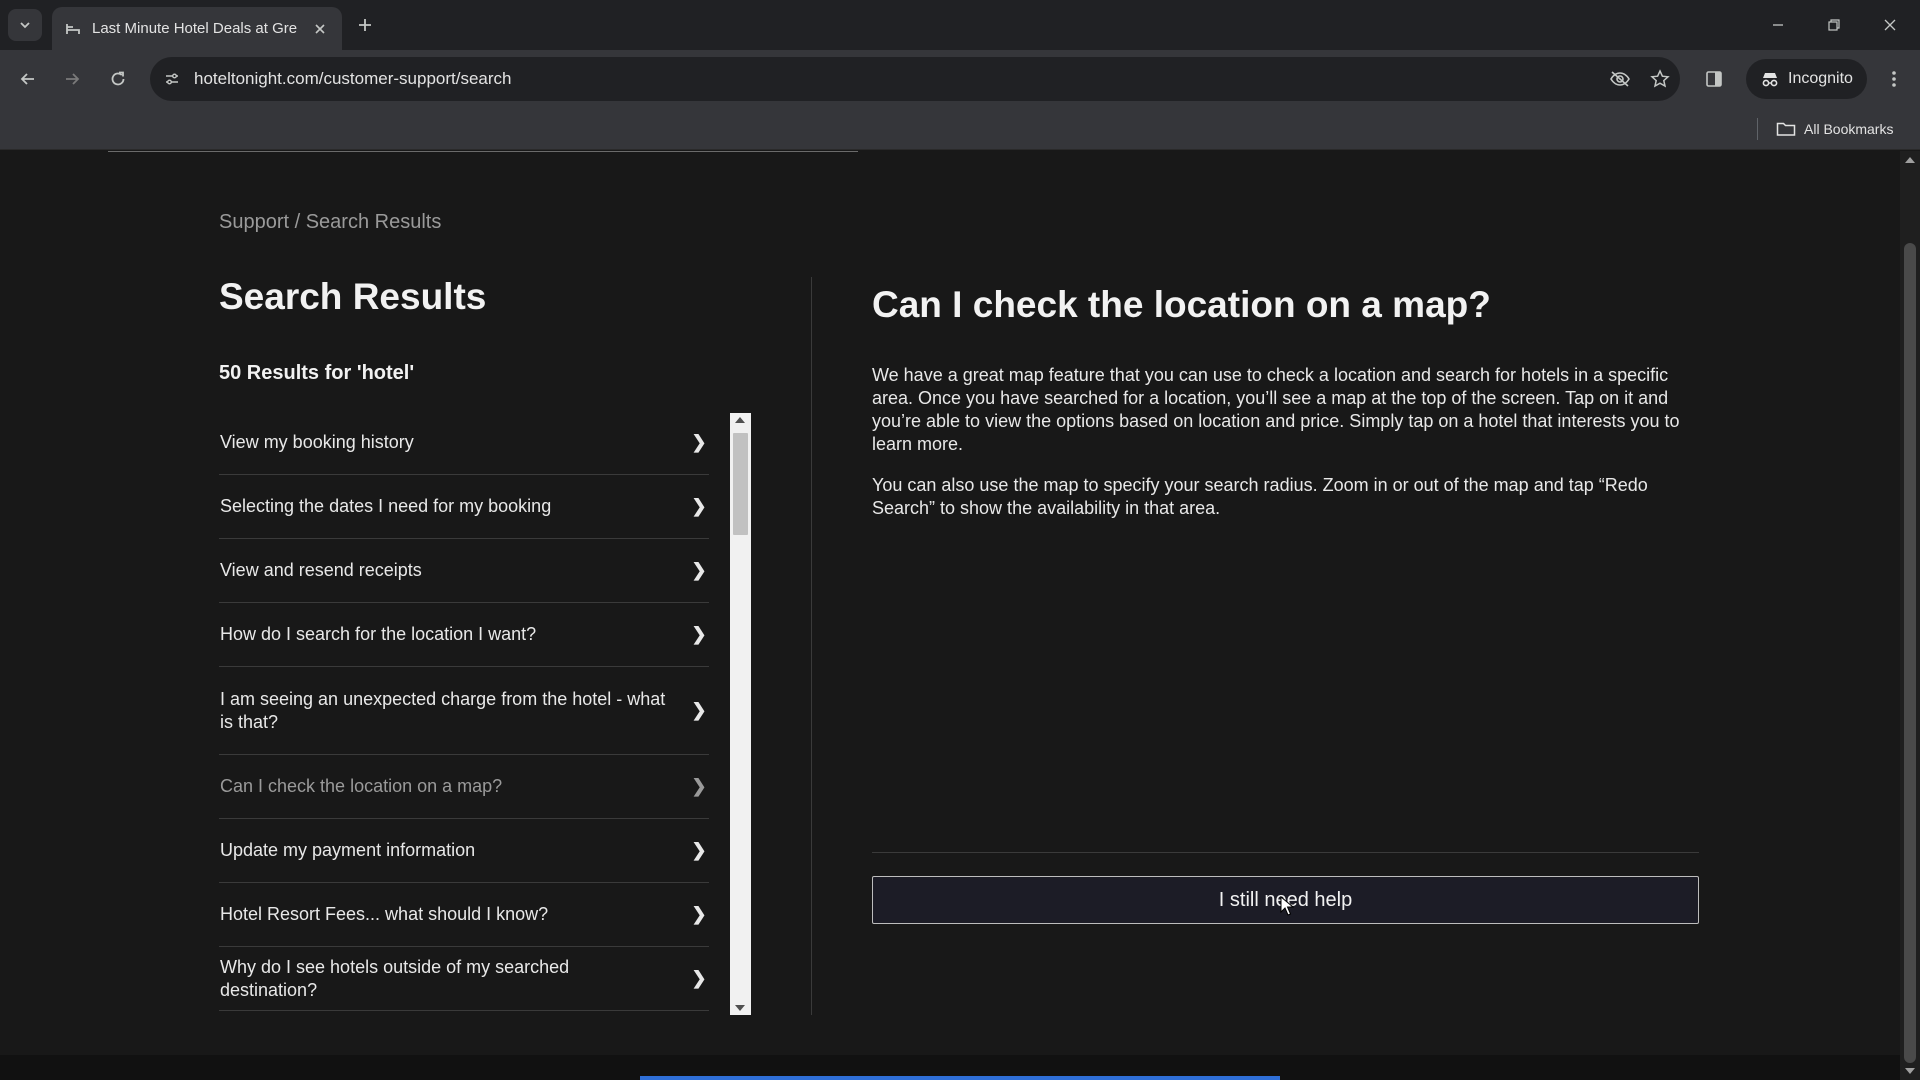  I want to click on incognito-icon, so click(1770, 80).